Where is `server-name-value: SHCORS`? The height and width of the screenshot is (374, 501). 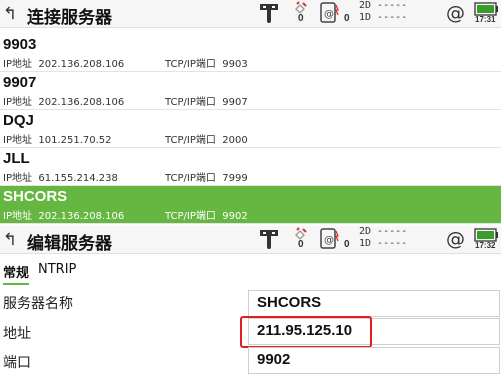
server-name-value: SHCORS is located at coordinates (289, 302).